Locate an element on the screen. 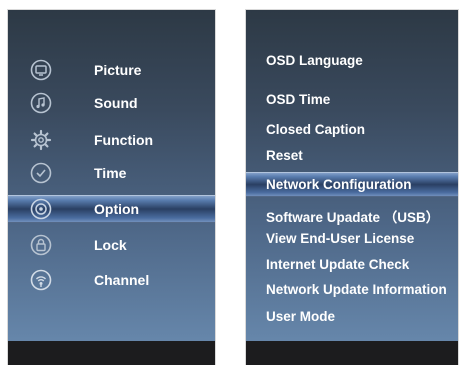 The width and height of the screenshot is (461, 365). option-item-label: Network Update Information is located at coordinates (356, 289).